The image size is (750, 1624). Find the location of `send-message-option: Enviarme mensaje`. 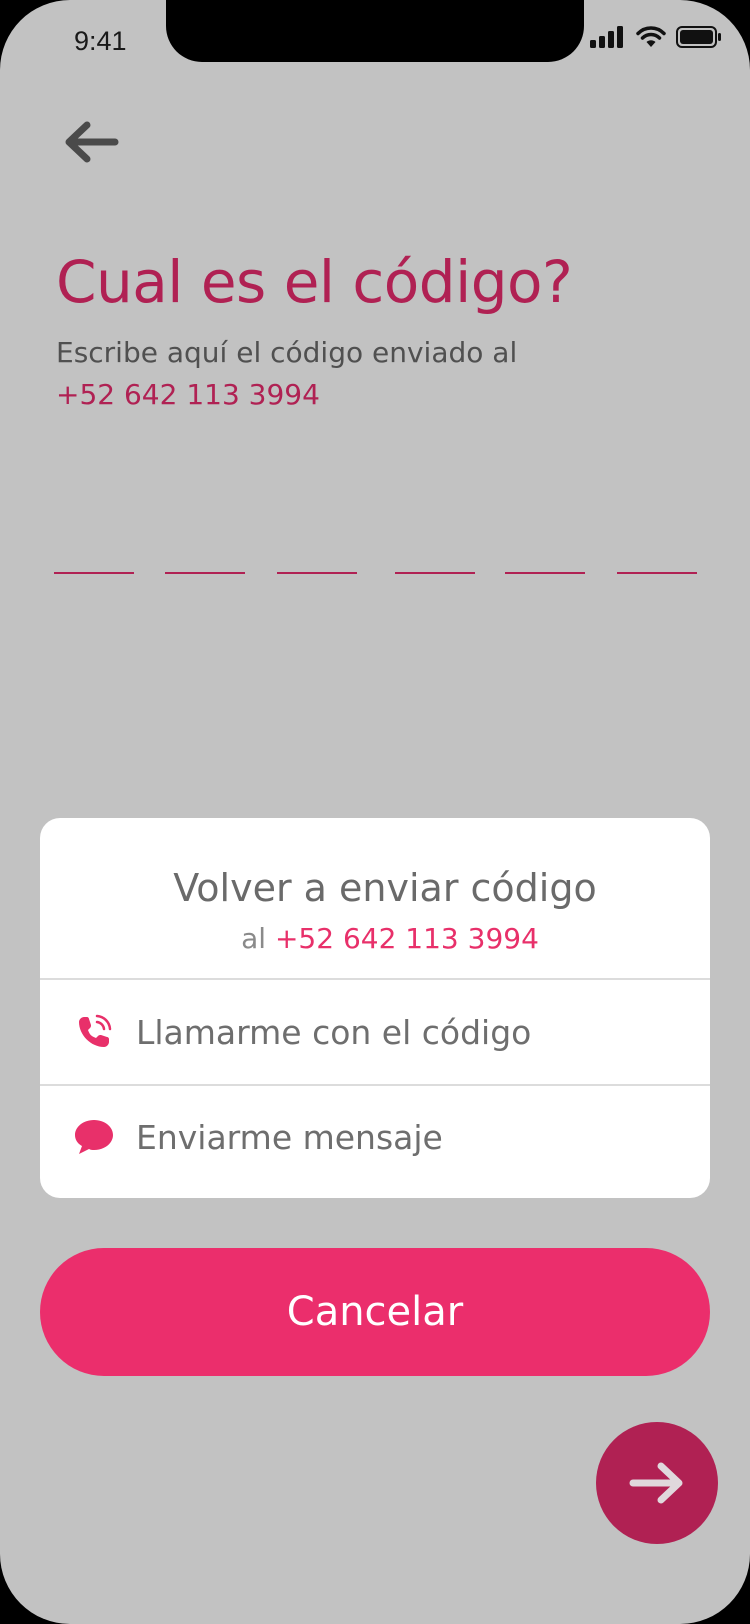

send-message-option: Enviarme mensaje is located at coordinates (375, 1136).